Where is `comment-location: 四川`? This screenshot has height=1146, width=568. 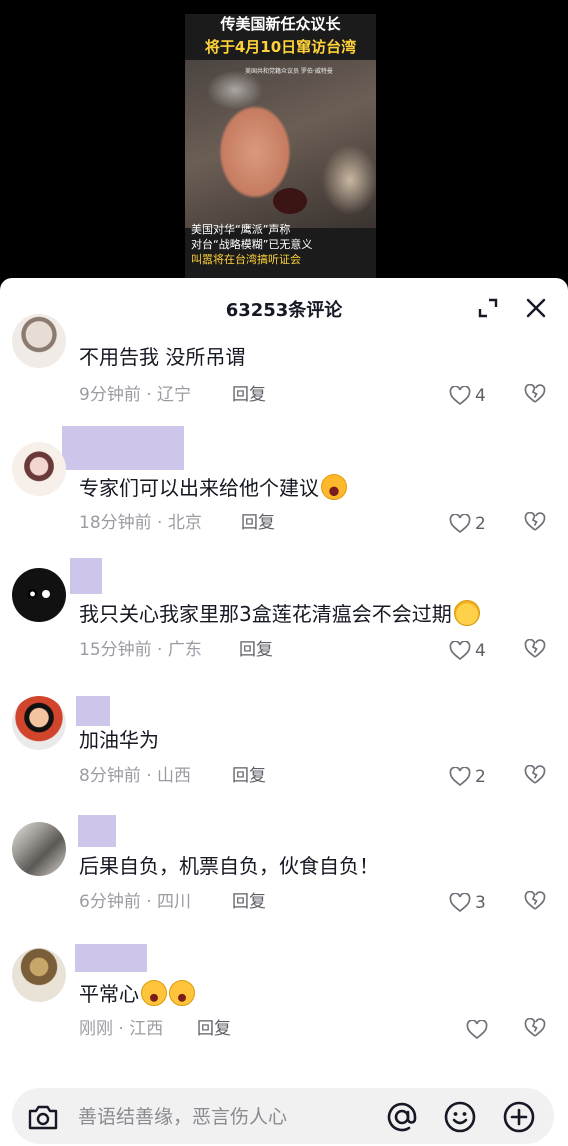
comment-location: 四川 is located at coordinates (174, 902).